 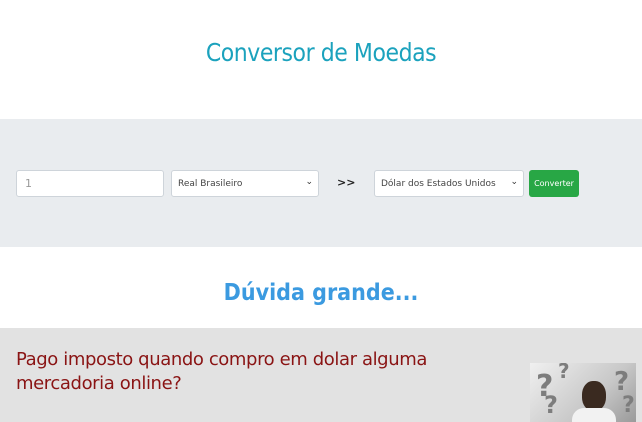 What do you see at coordinates (438, 183) in the screenshot?
I see `to-currency-value: Dólar dos Estados Unidos` at bounding box center [438, 183].